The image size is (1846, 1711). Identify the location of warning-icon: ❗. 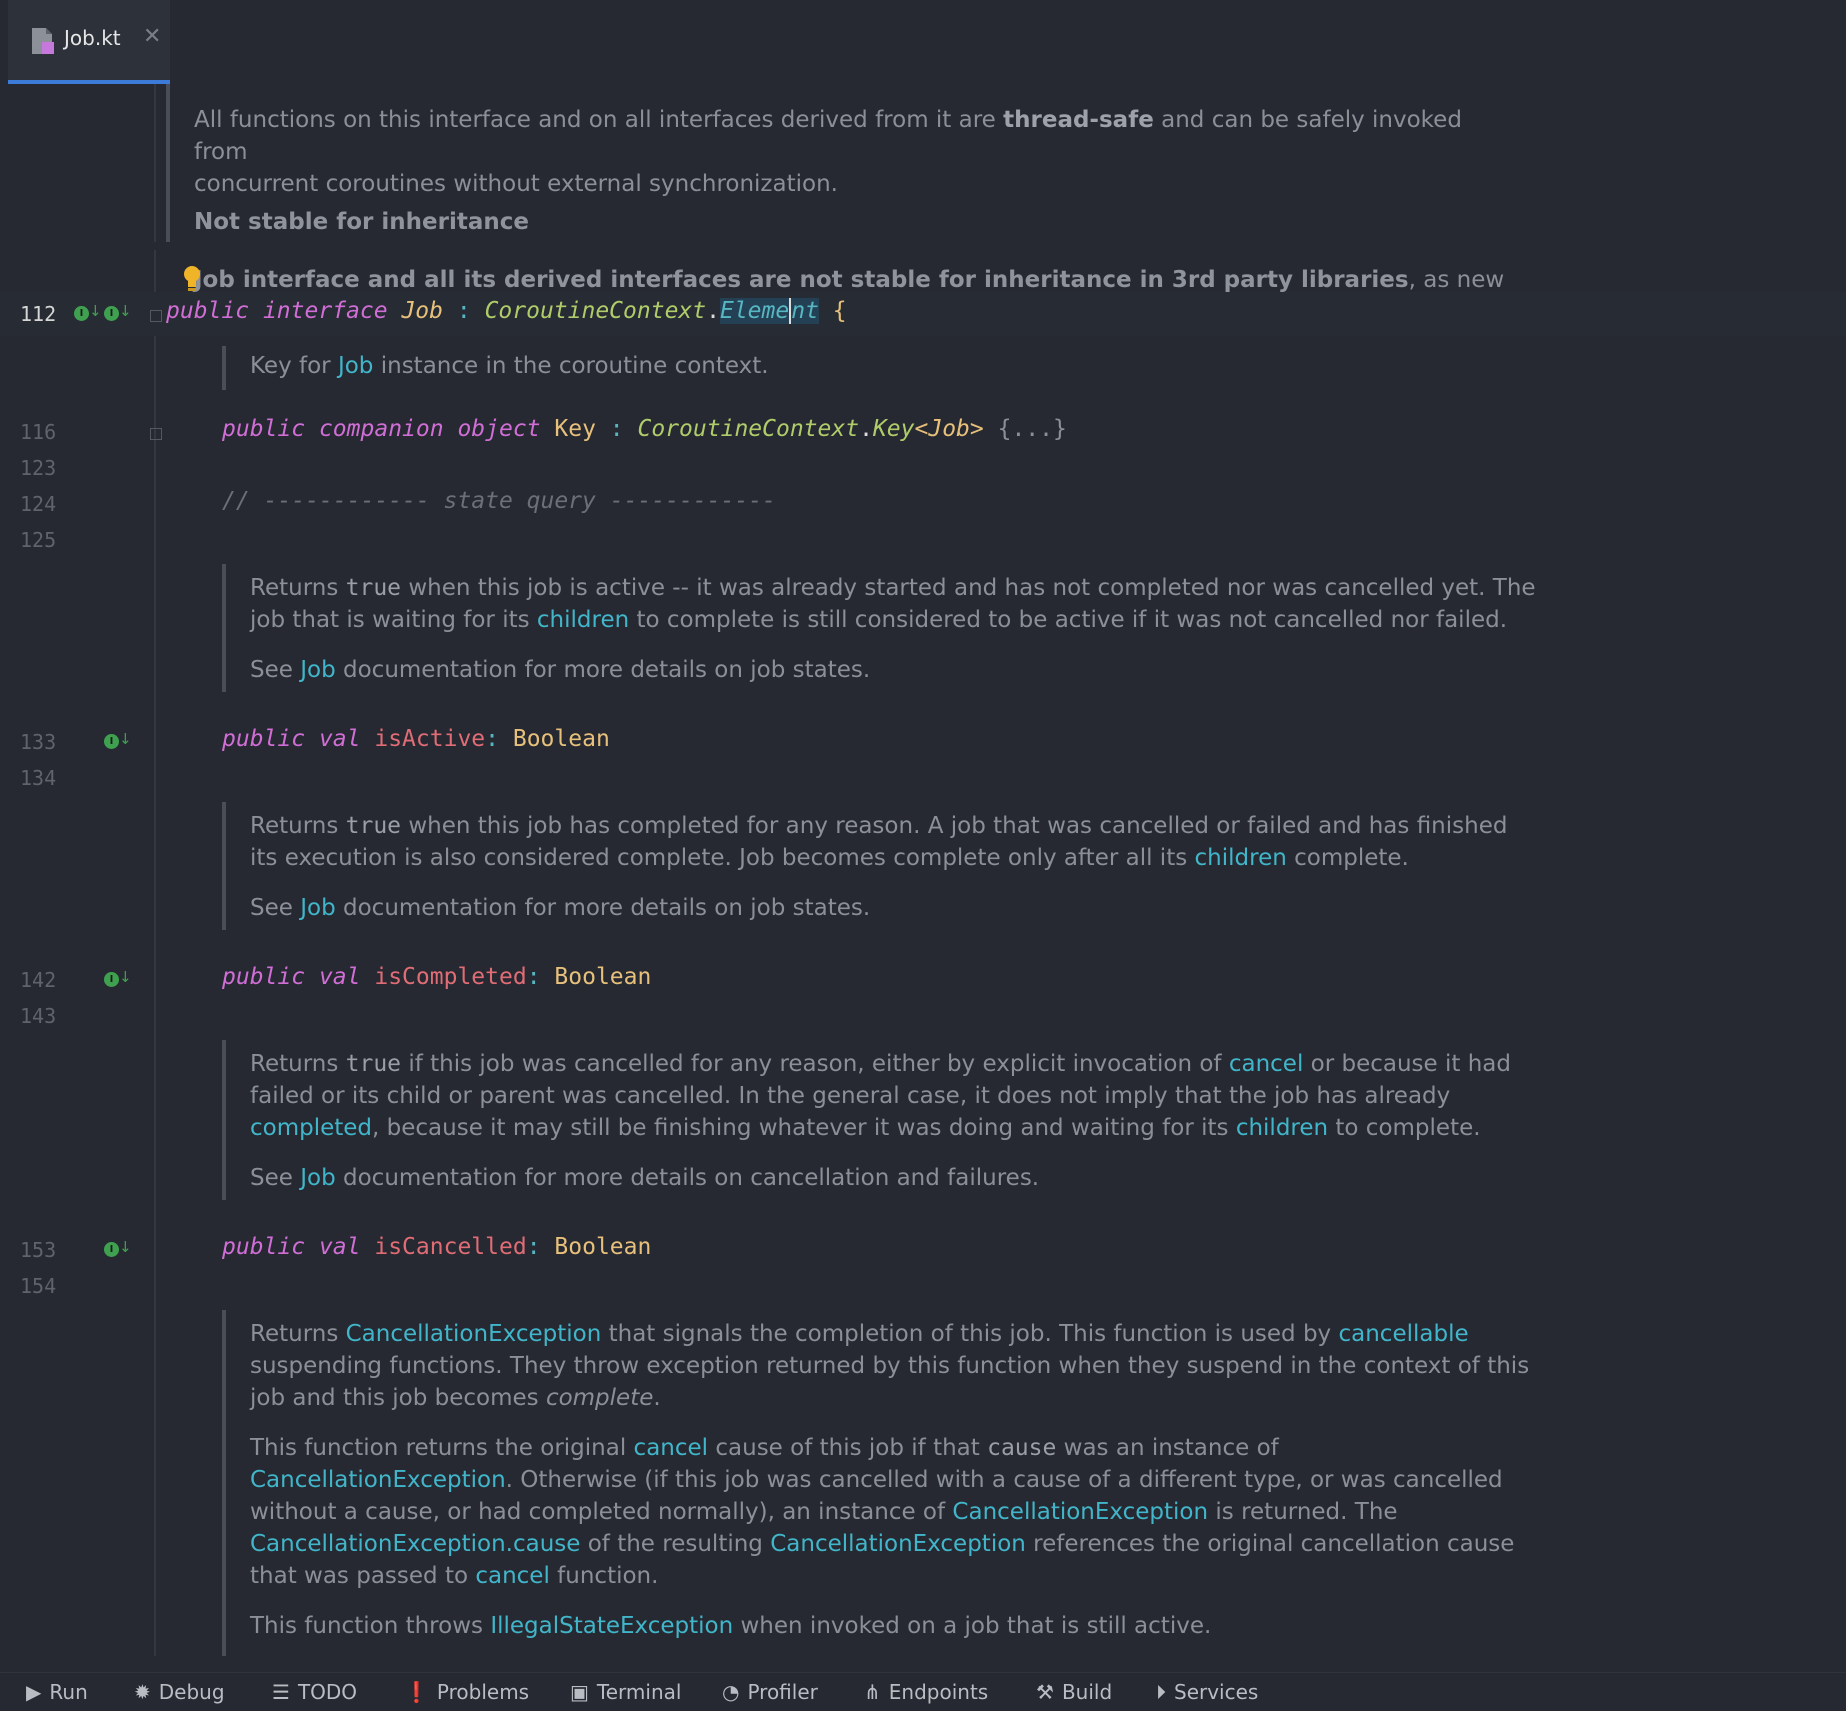
(416, 1692).